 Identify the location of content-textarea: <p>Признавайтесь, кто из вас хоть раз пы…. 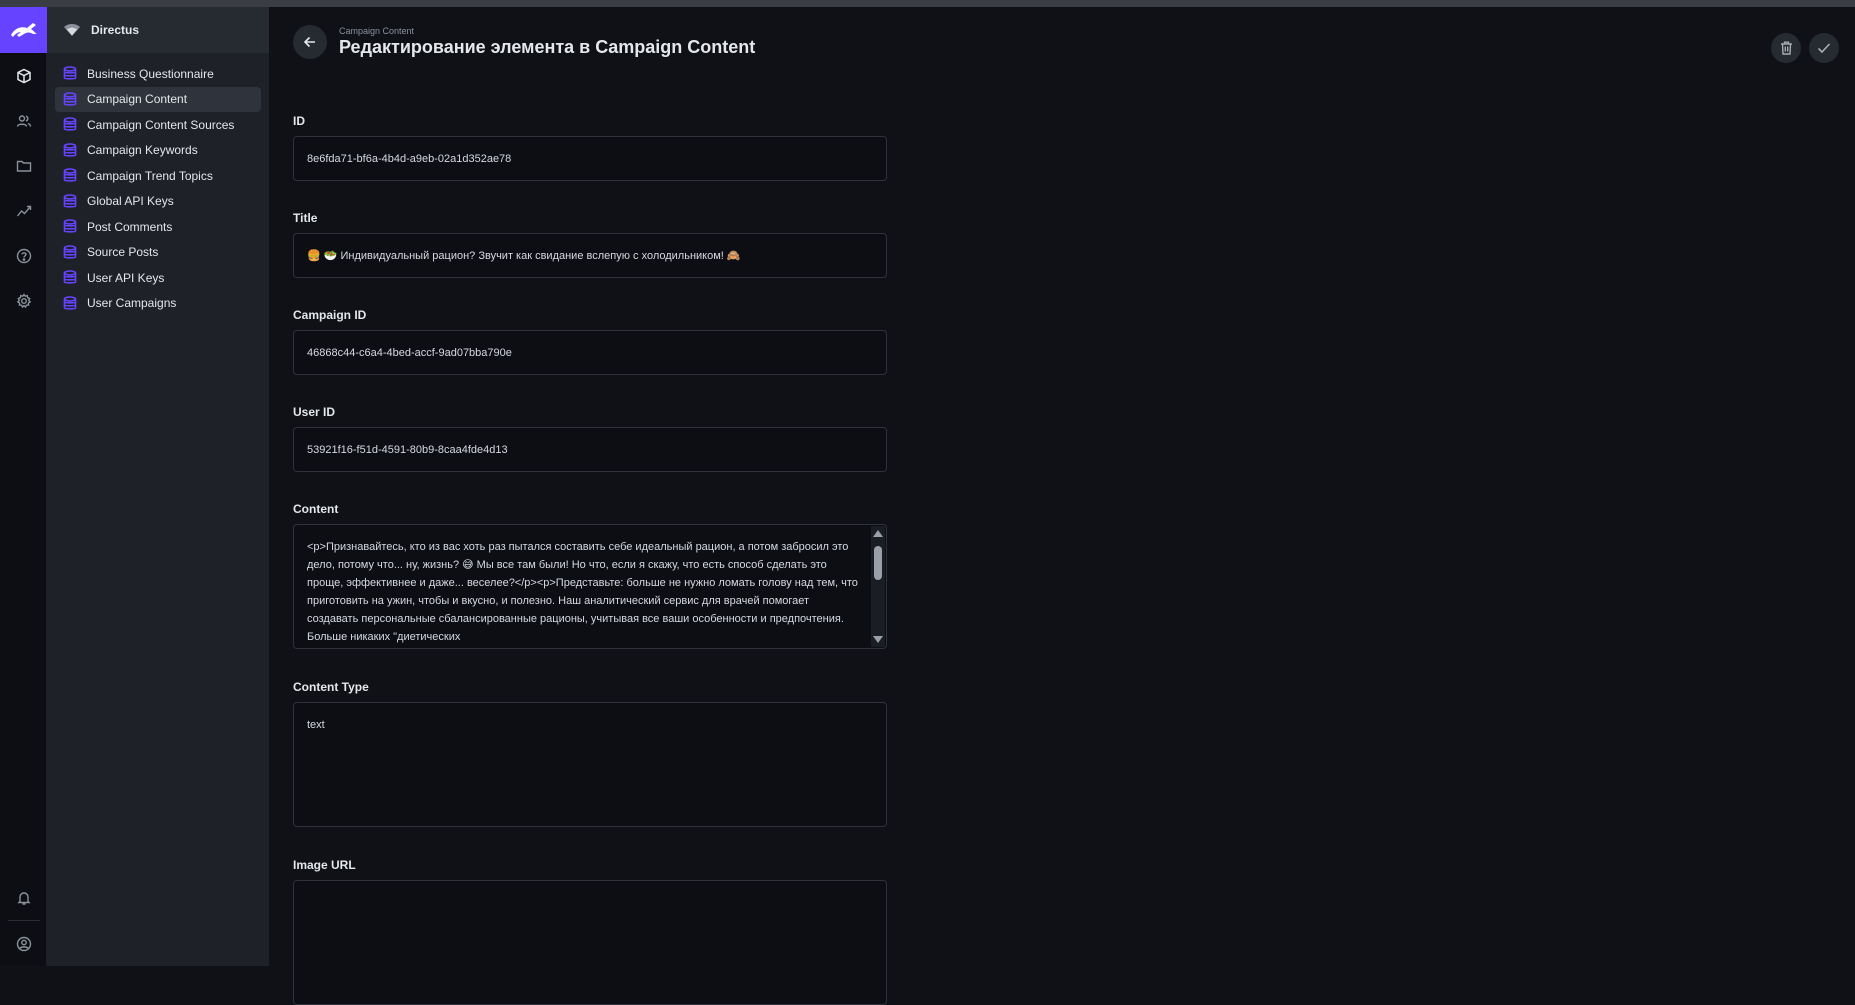
(590, 586).